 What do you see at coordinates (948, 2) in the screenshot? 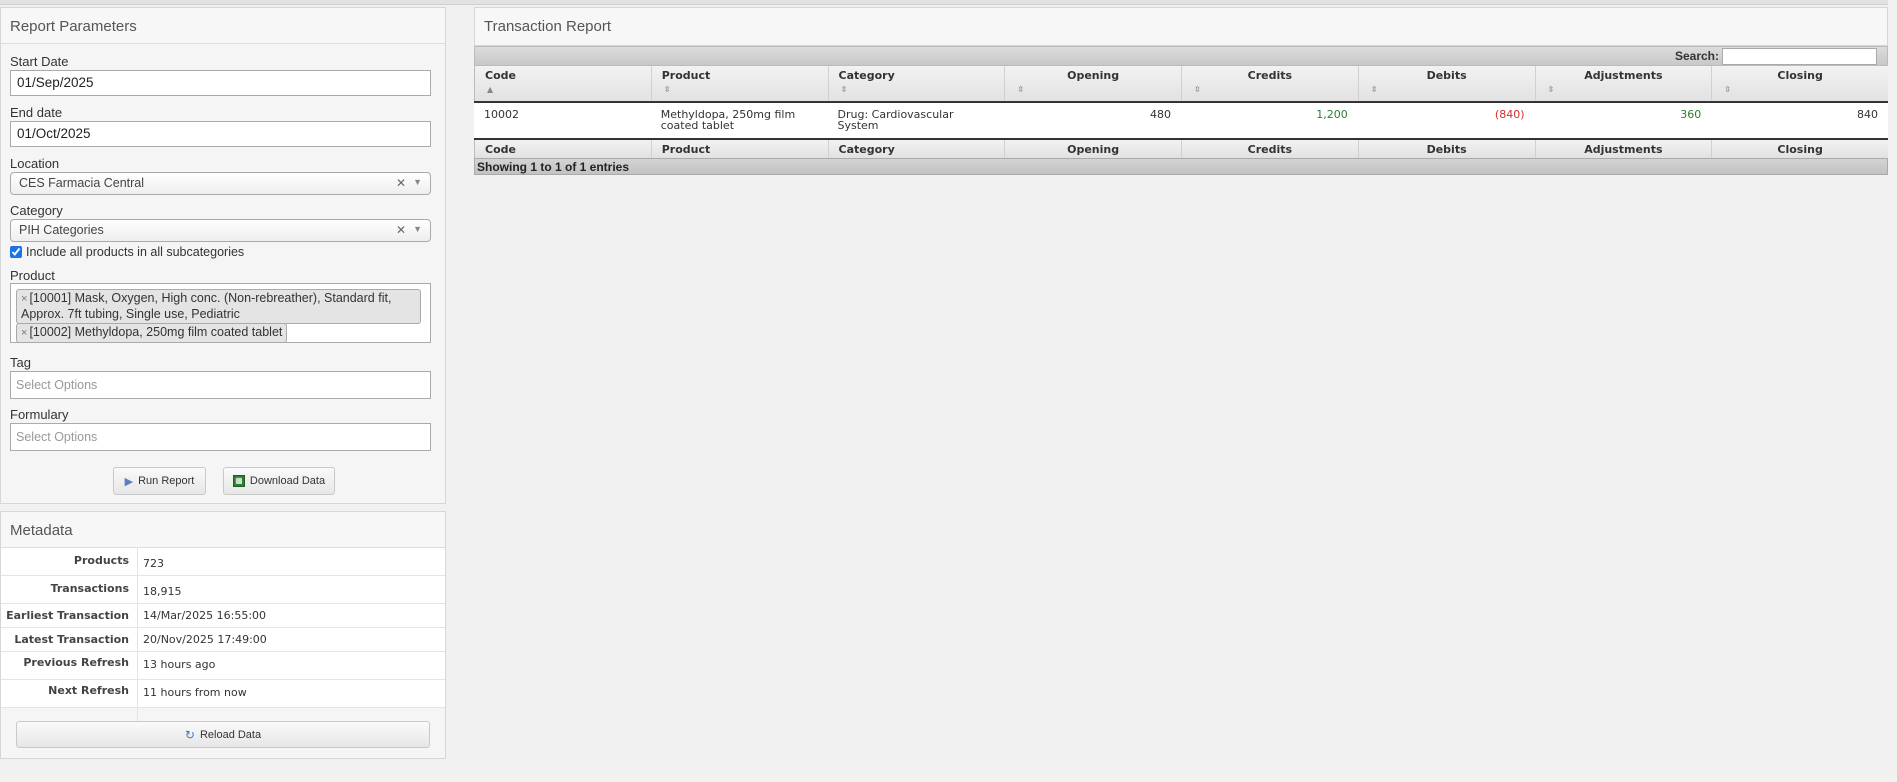
I see `top-border` at bounding box center [948, 2].